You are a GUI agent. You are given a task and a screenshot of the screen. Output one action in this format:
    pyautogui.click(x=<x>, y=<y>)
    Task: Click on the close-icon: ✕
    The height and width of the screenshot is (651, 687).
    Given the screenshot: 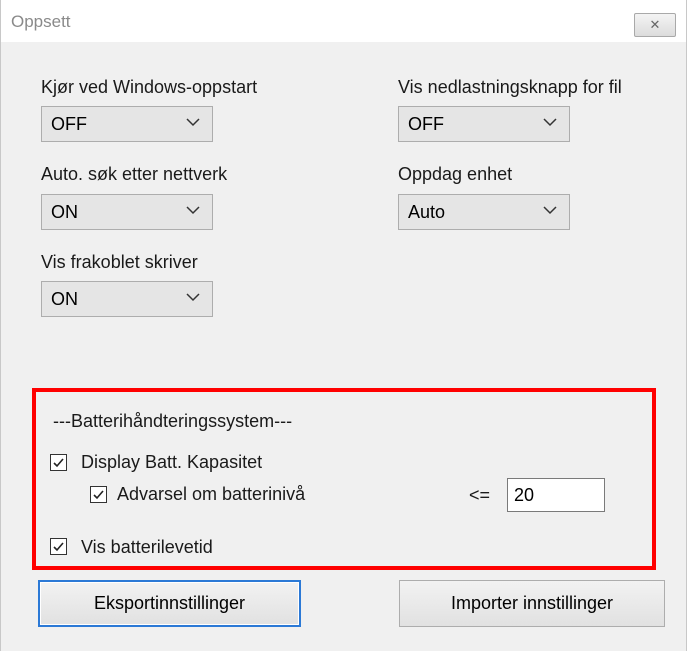 What is the action you would take?
    pyautogui.click(x=655, y=24)
    